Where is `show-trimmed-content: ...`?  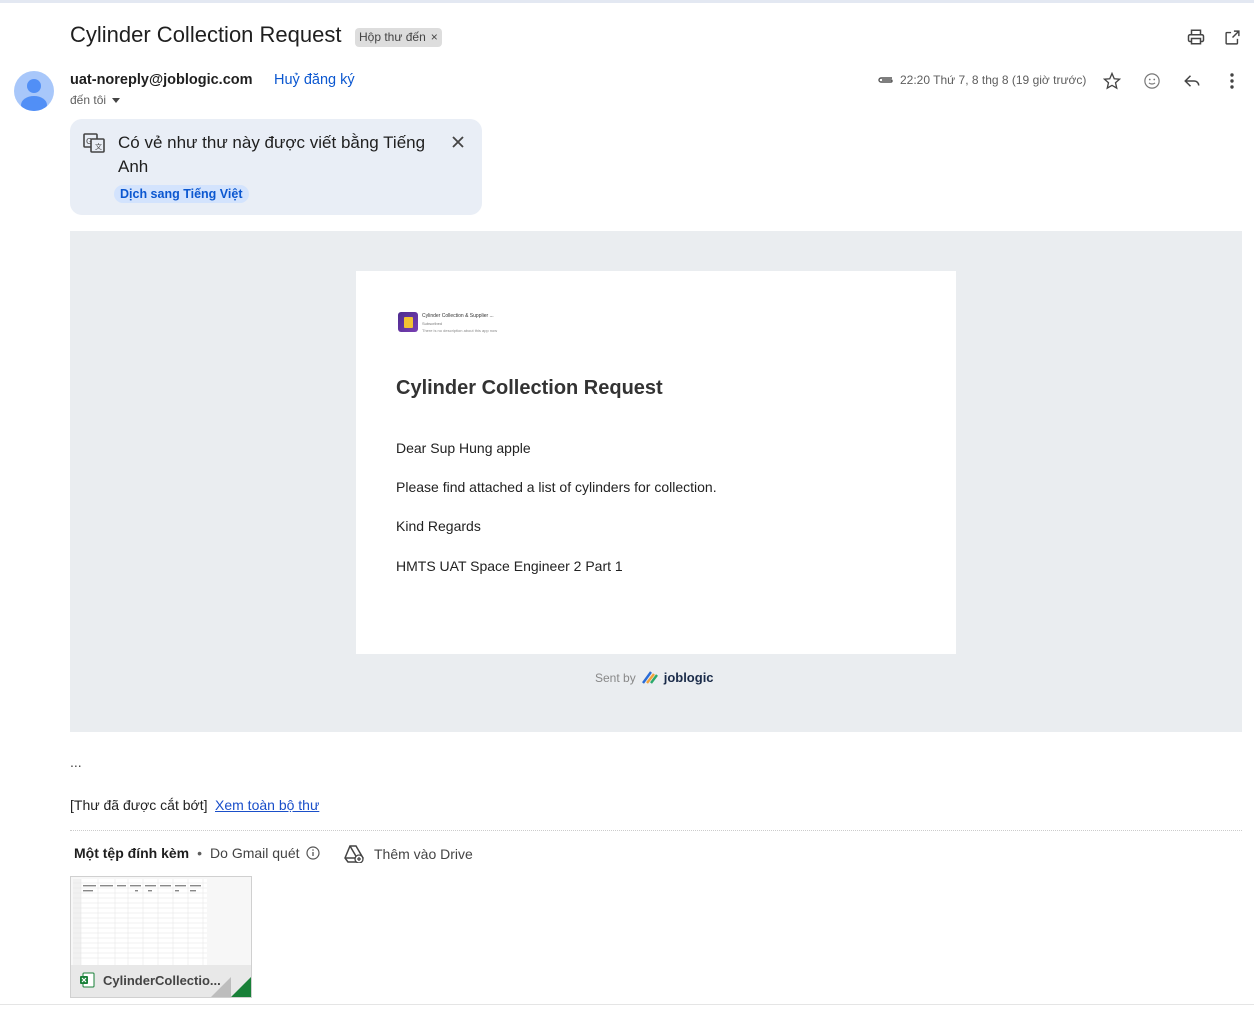
show-trimmed-content: ... is located at coordinates (76, 762).